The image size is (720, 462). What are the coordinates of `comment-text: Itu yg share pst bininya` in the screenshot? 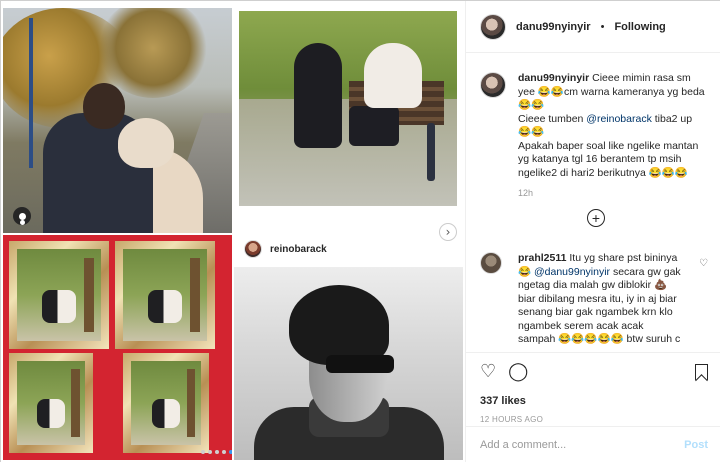 It's located at (623, 258).